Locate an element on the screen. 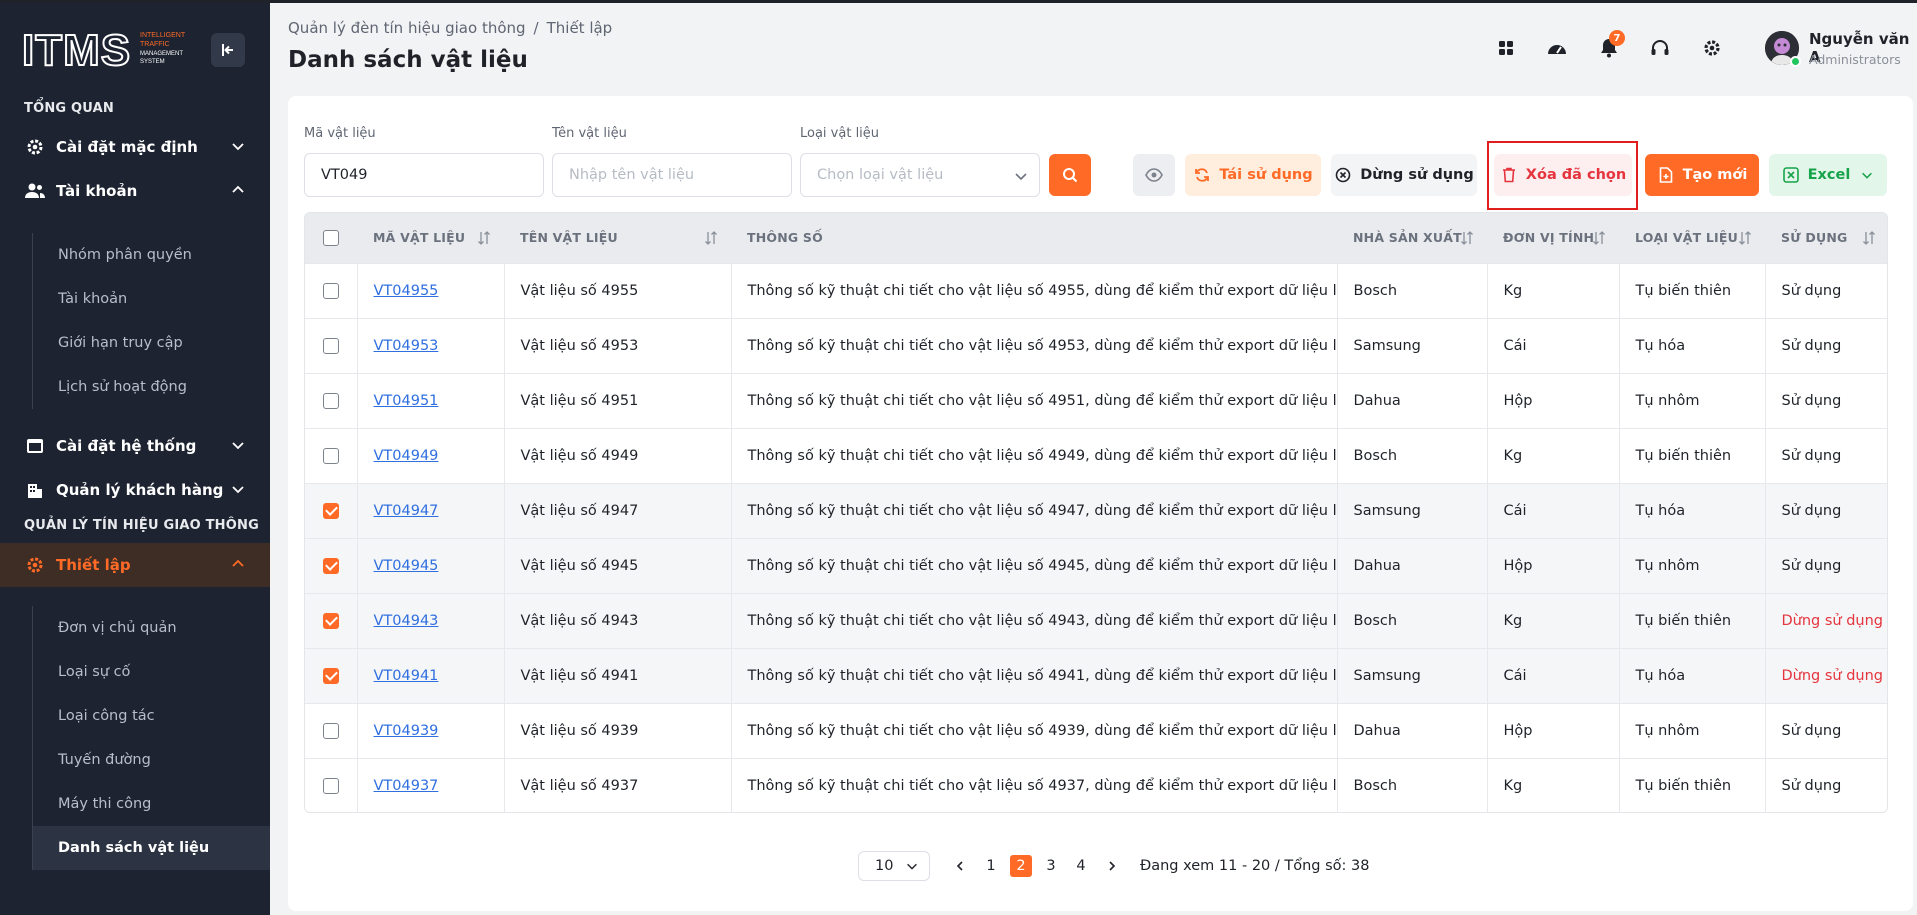 The image size is (1917, 915). menu-accounts: Tài khoản is located at coordinates (135, 191).